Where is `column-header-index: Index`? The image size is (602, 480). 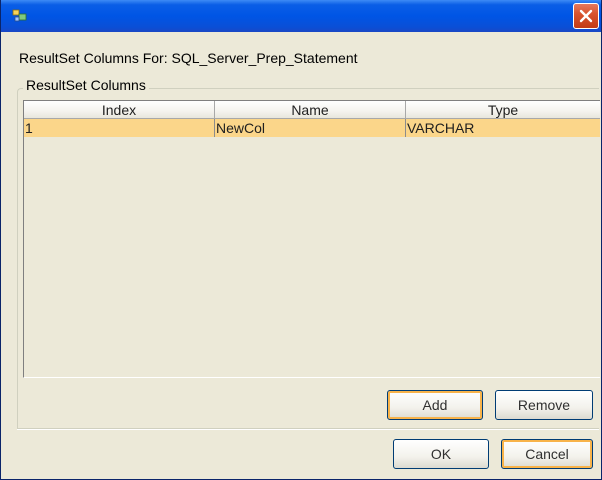 column-header-index: Index is located at coordinates (119, 110).